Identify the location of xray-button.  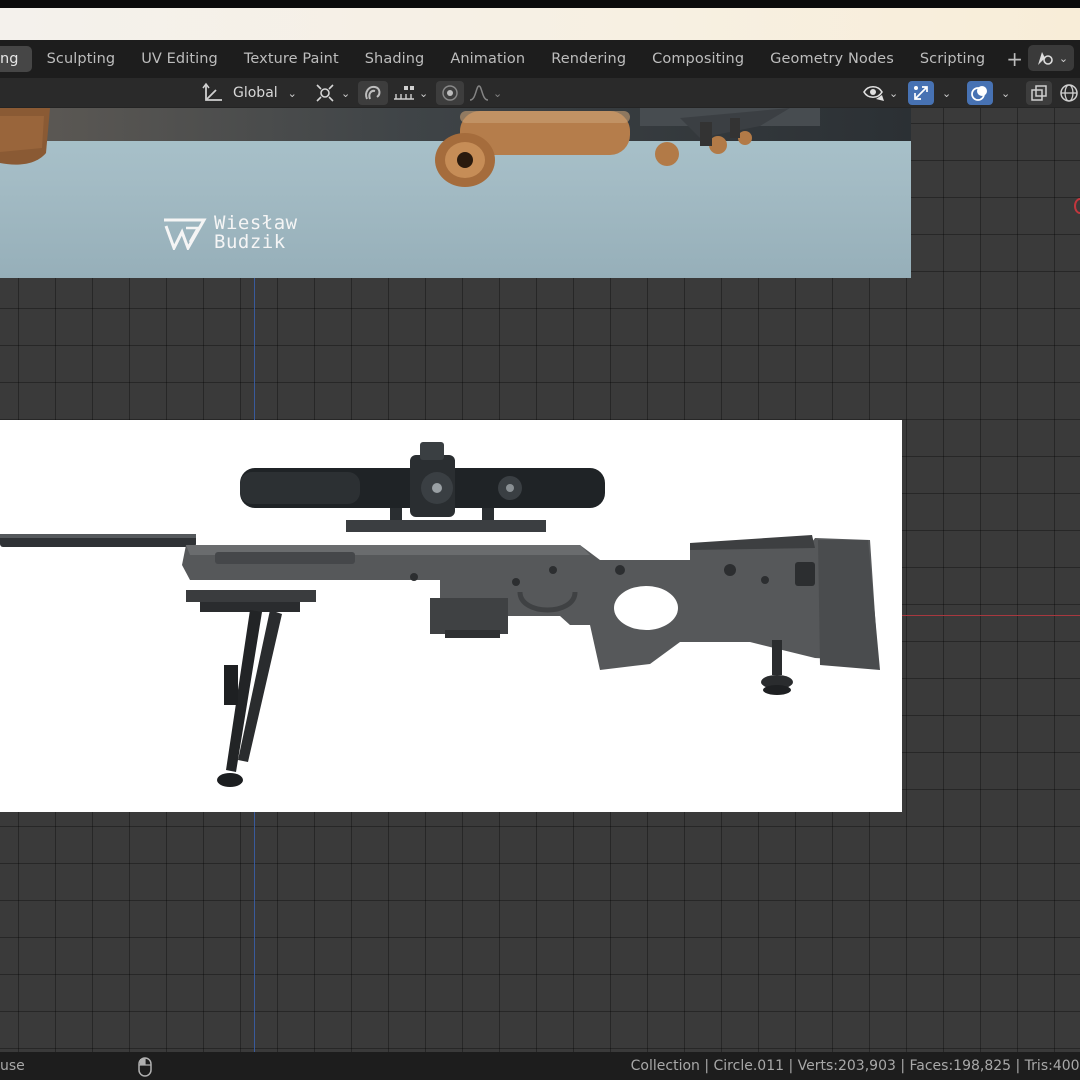
(1039, 93).